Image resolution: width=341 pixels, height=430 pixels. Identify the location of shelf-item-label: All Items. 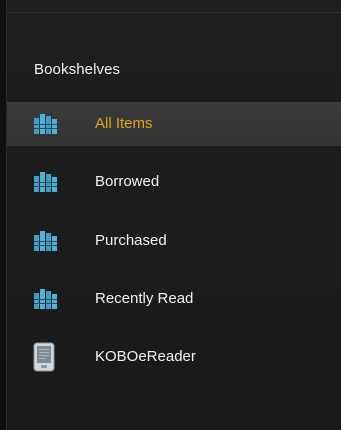
(124, 123).